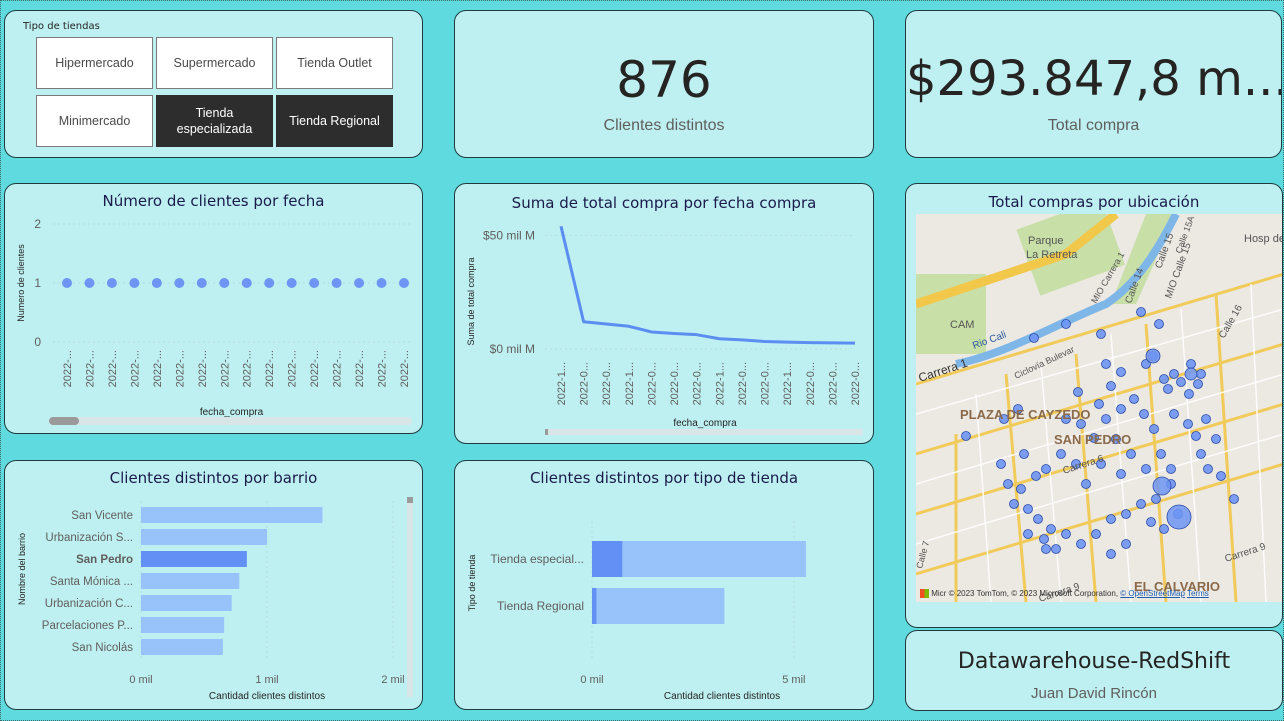 The image size is (1284, 721). Describe the element at coordinates (334, 121) in the screenshot. I see `slicer-option-tienda-regional: Tienda Regional` at that location.